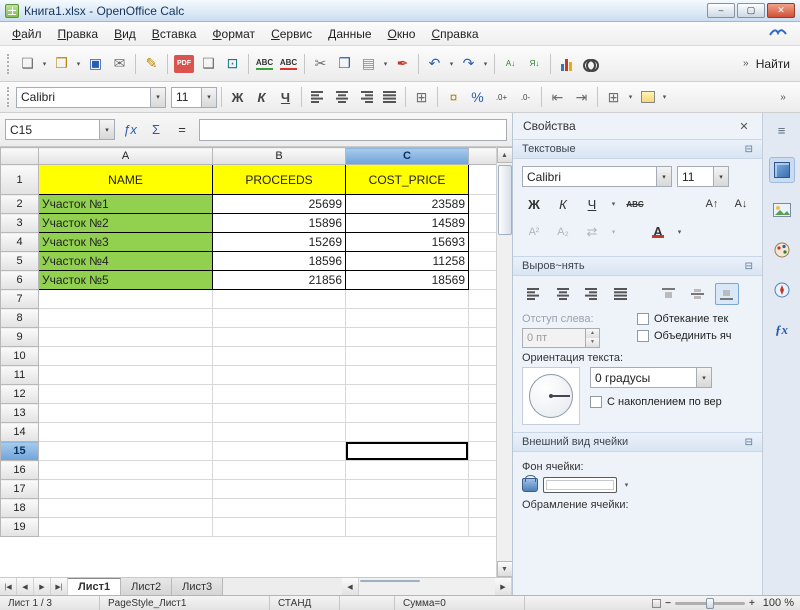 This screenshot has height=610, width=800. Describe the element at coordinates (19, 508) in the screenshot. I see `row-header-18: 18` at that location.